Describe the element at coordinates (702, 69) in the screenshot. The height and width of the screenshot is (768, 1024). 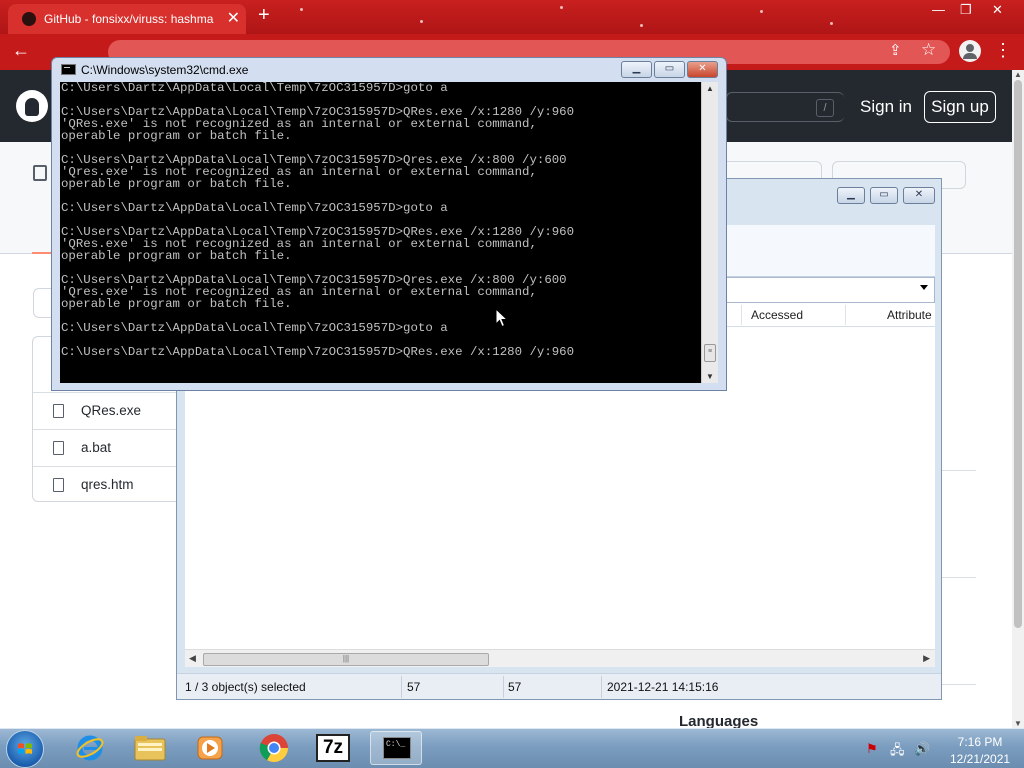
I see `cmd-close-button: ✕` at that location.